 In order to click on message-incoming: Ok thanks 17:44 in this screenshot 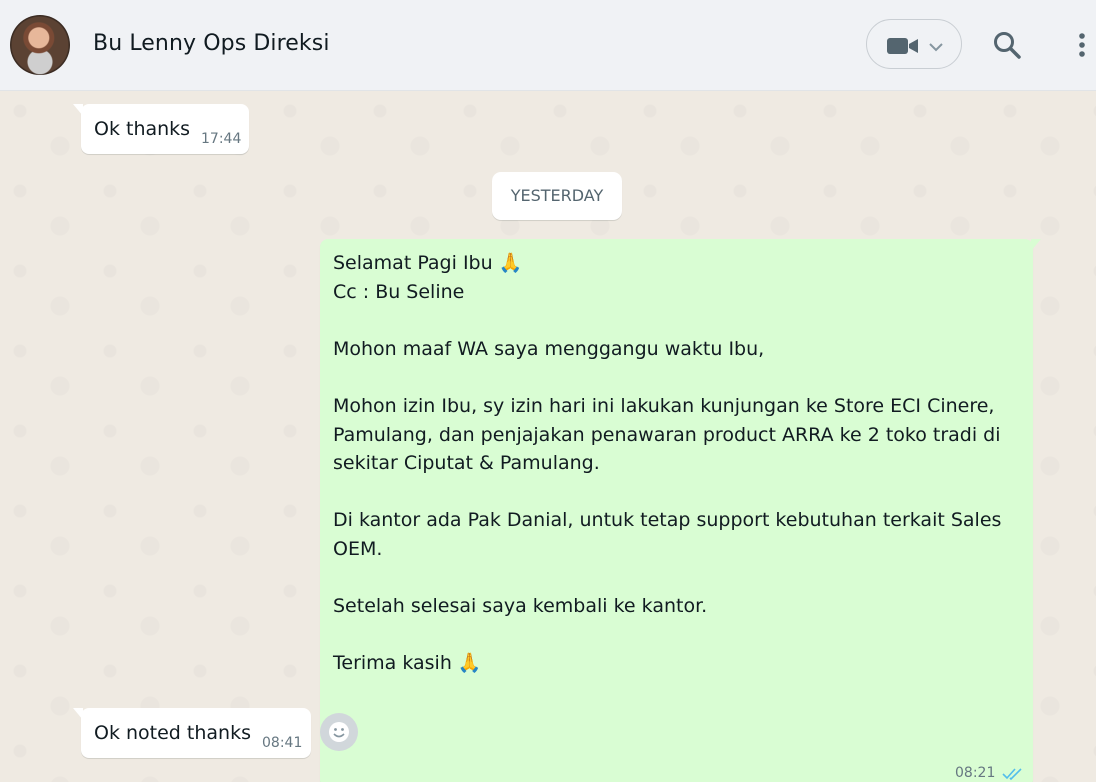, I will do `click(161, 129)`.